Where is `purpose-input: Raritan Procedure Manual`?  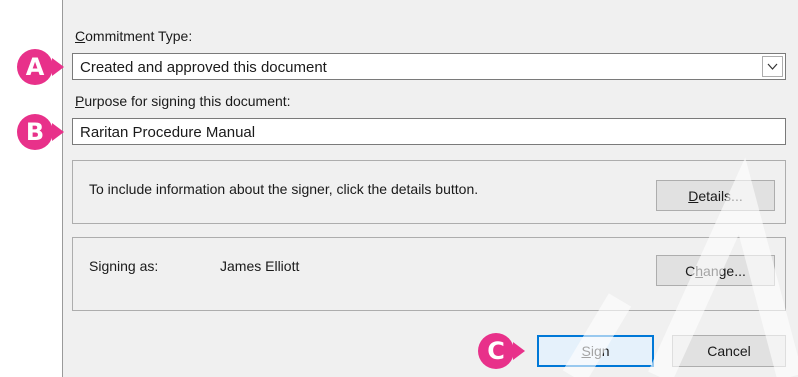 purpose-input: Raritan Procedure Manual is located at coordinates (429, 131).